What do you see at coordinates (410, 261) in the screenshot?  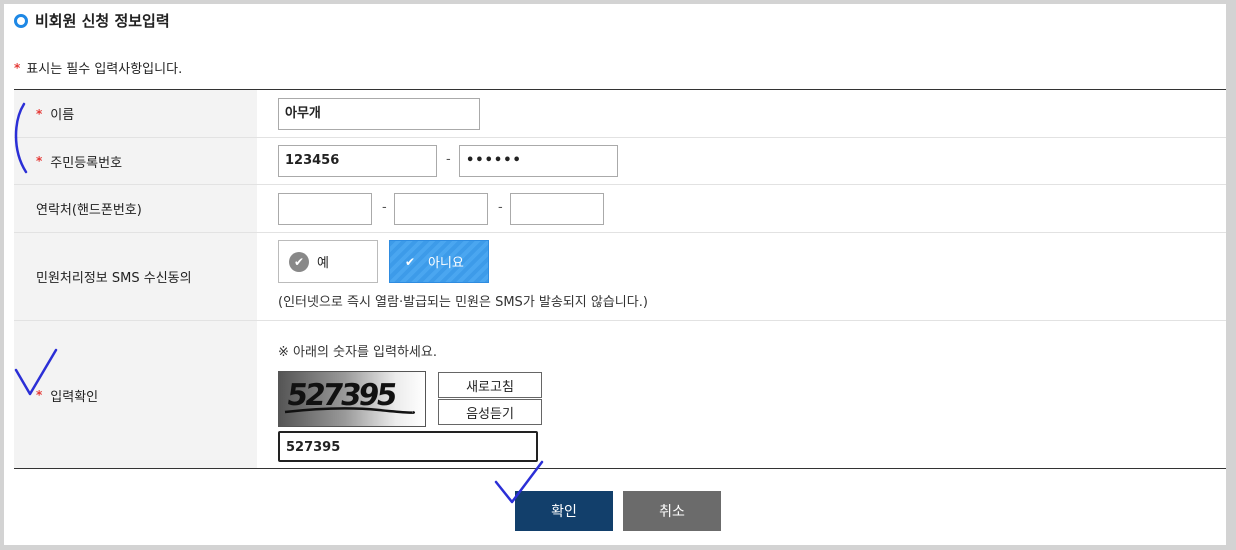 I see `check-icon: ✔` at bounding box center [410, 261].